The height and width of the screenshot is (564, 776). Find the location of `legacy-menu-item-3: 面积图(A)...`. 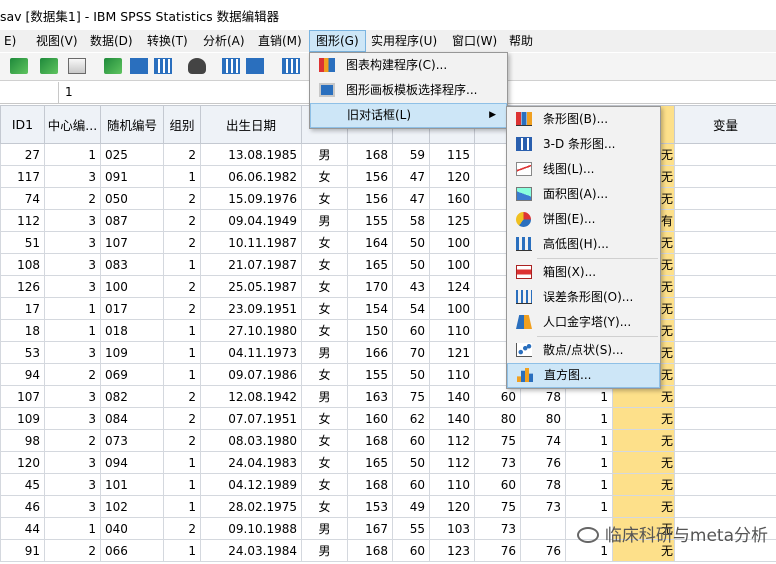

legacy-menu-item-3: 面积图(A)... is located at coordinates (583, 194).